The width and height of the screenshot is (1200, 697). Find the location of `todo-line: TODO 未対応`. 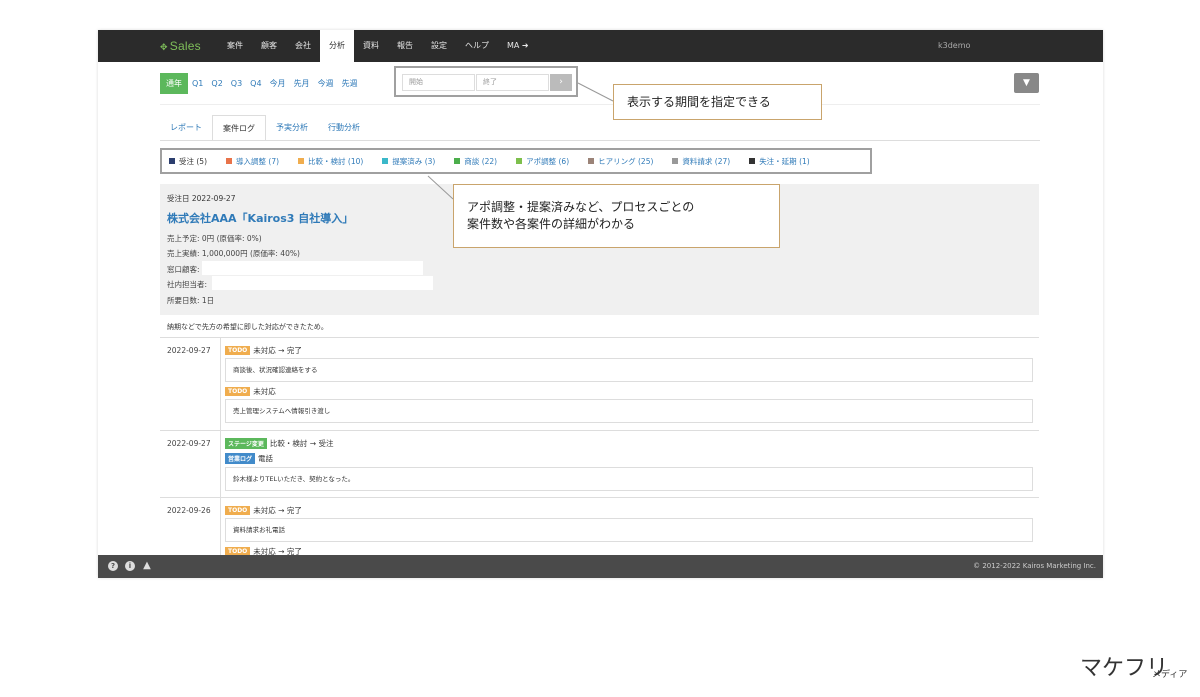

todo-line: TODO 未対応 is located at coordinates (250, 391).